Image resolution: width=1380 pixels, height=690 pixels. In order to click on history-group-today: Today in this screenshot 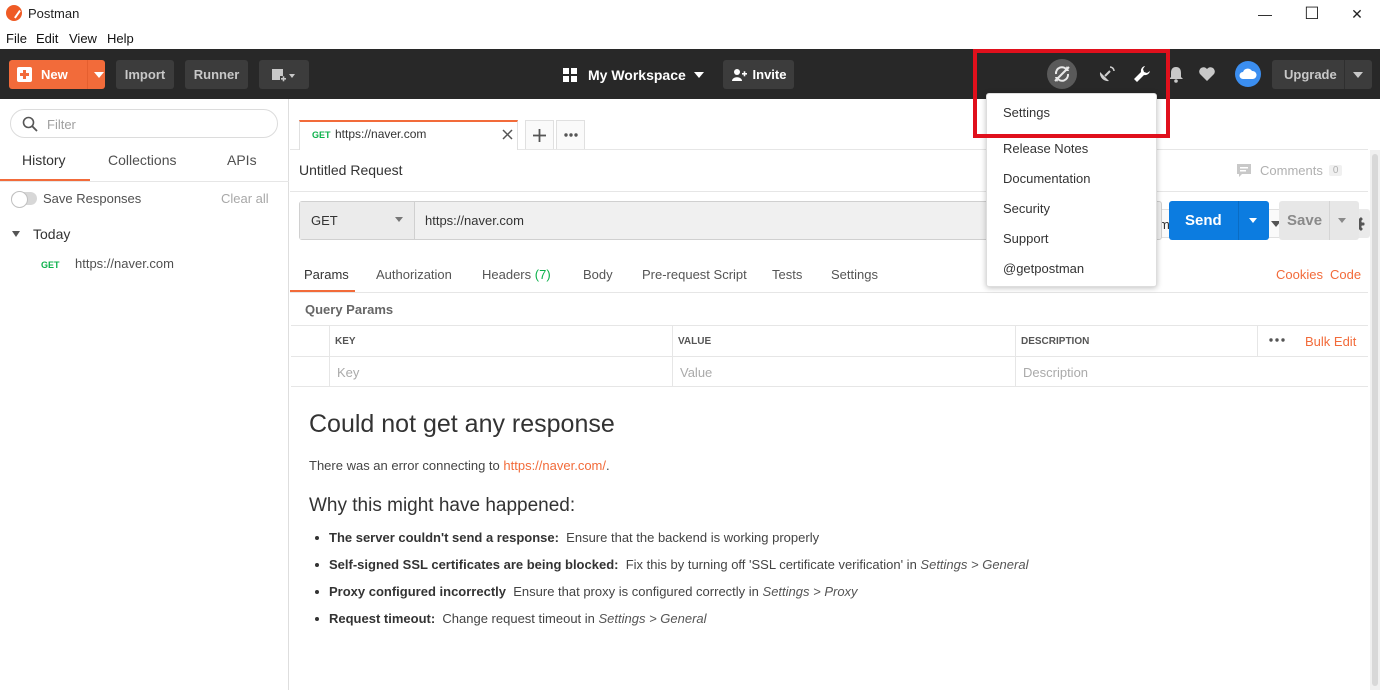, I will do `click(41, 234)`.